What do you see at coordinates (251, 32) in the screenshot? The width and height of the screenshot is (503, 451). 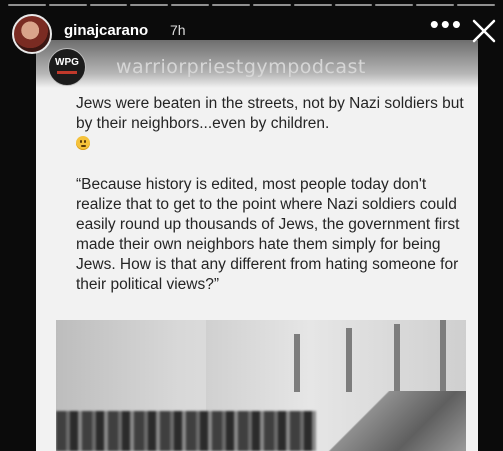 I see `story-header: ginajcarano 7h •••` at bounding box center [251, 32].